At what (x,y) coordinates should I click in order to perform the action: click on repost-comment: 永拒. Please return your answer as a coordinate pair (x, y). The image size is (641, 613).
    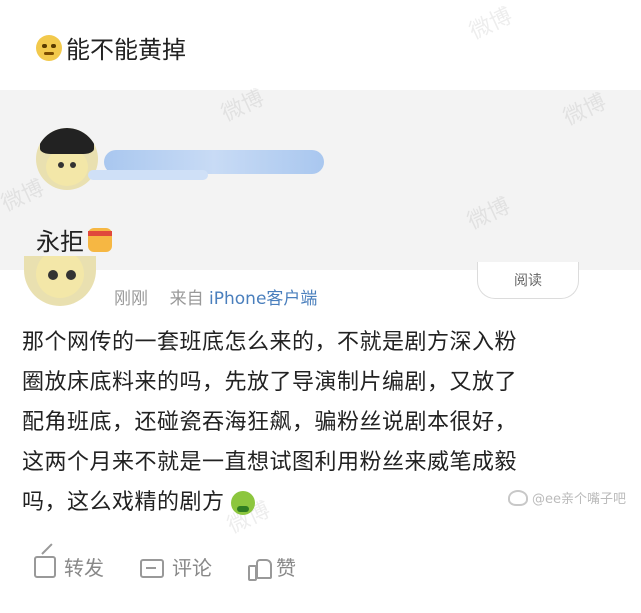
    Looking at the image, I should click on (76, 239).